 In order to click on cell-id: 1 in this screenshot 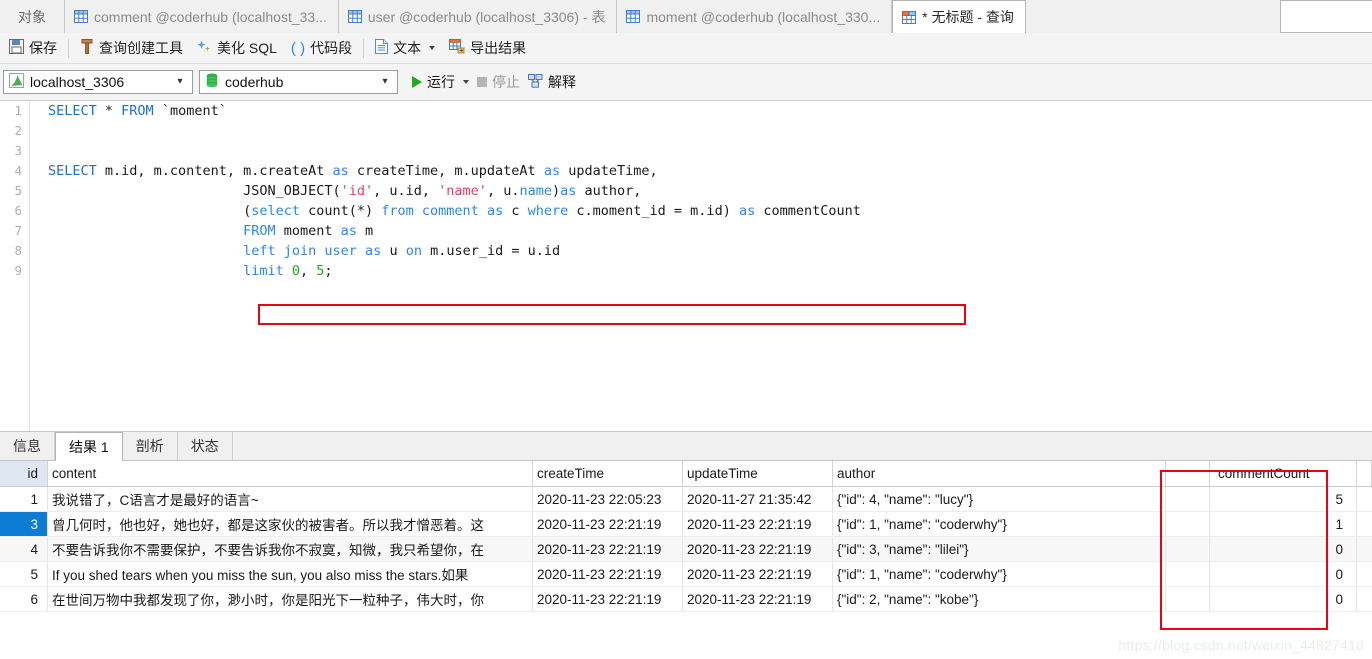, I will do `click(24, 499)`.